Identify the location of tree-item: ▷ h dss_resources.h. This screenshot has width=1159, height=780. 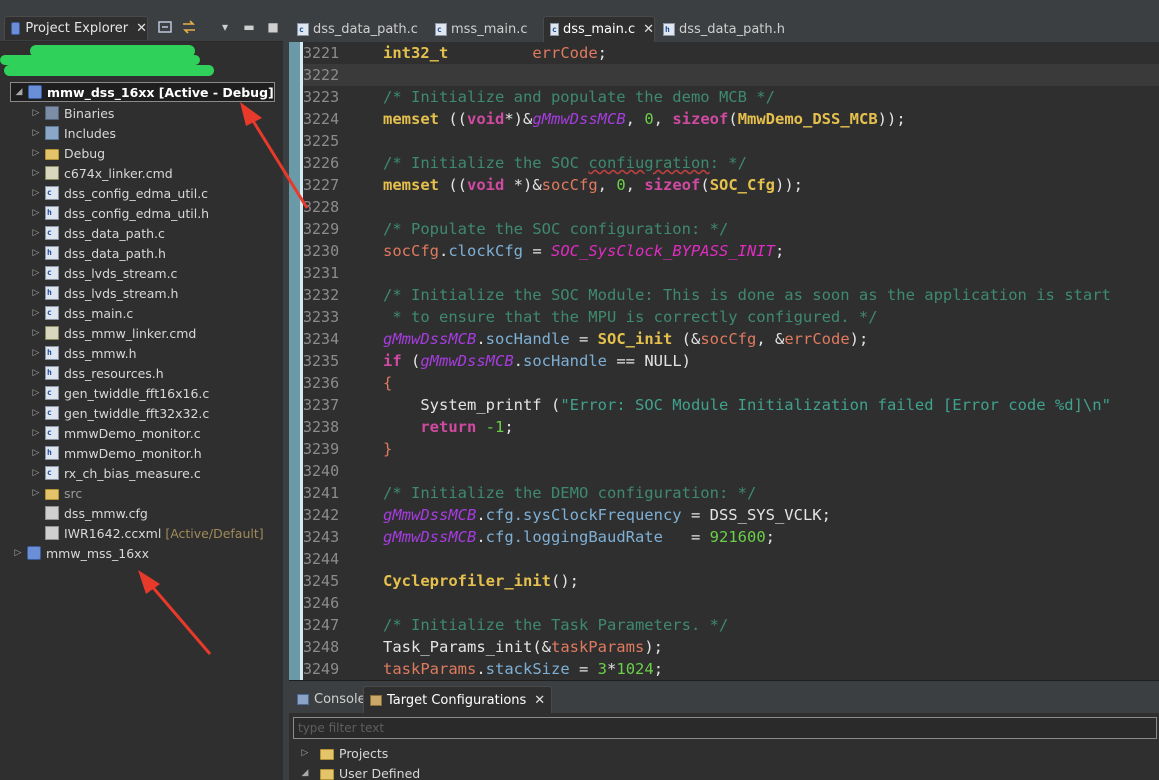
(141, 373).